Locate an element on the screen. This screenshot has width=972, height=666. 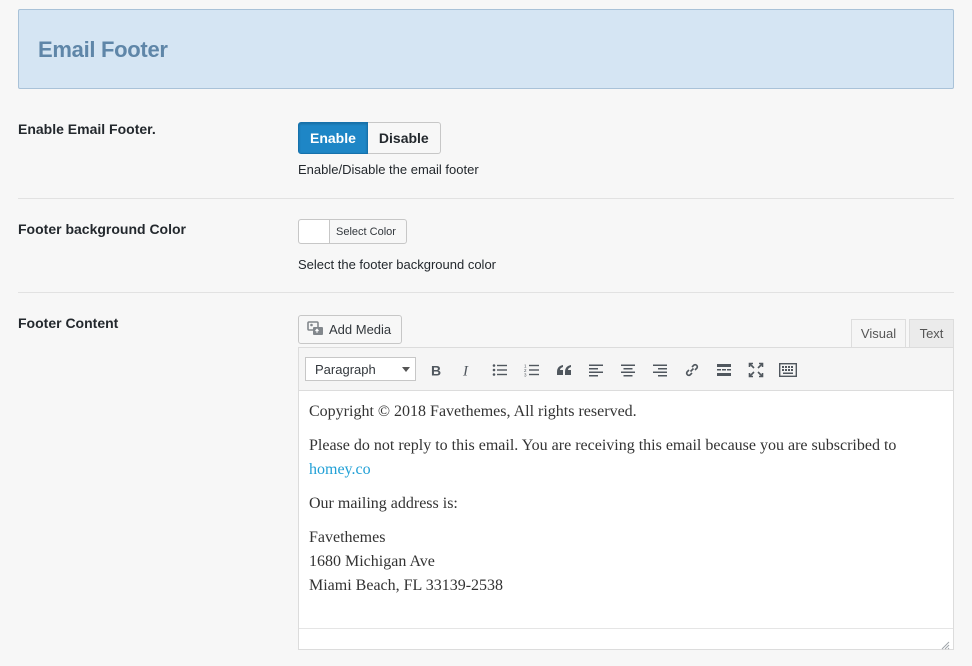
editor-status-bar is located at coordinates (626, 639).